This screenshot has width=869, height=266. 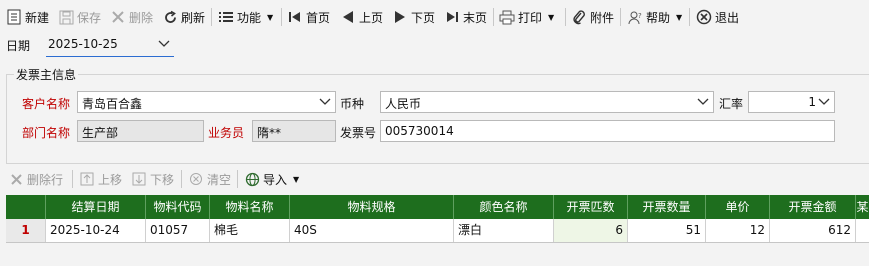 What do you see at coordinates (862, 207) in the screenshot?
I see `col-truncated: 某` at bounding box center [862, 207].